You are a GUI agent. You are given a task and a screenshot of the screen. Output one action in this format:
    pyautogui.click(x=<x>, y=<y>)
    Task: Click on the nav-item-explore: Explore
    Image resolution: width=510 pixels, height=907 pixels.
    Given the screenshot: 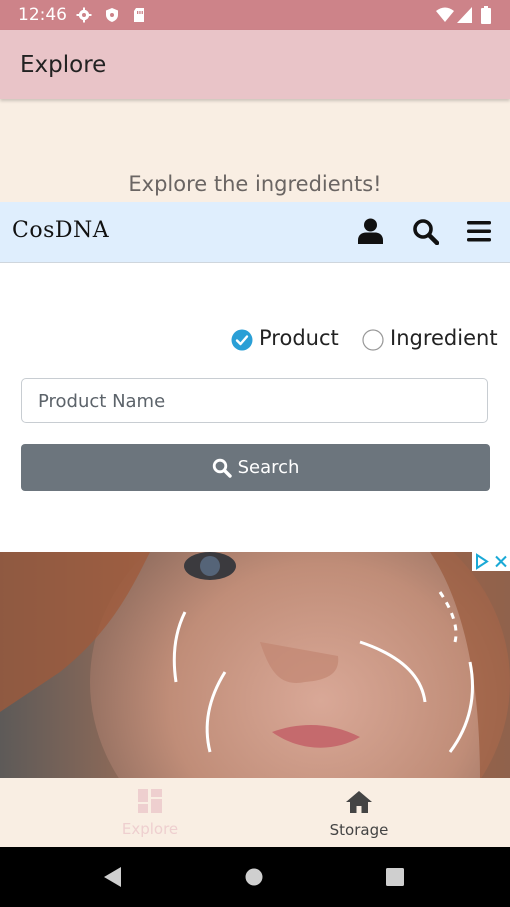 What is the action you would take?
    pyautogui.click(x=150, y=812)
    